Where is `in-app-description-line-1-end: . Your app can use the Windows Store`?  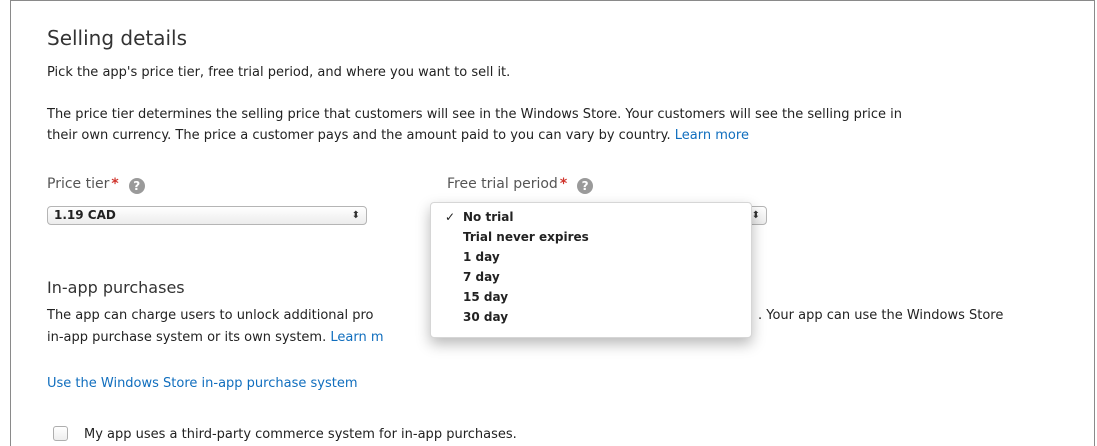
in-app-description-line-1-end: . Your app can use the Windows Store is located at coordinates (881, 315).